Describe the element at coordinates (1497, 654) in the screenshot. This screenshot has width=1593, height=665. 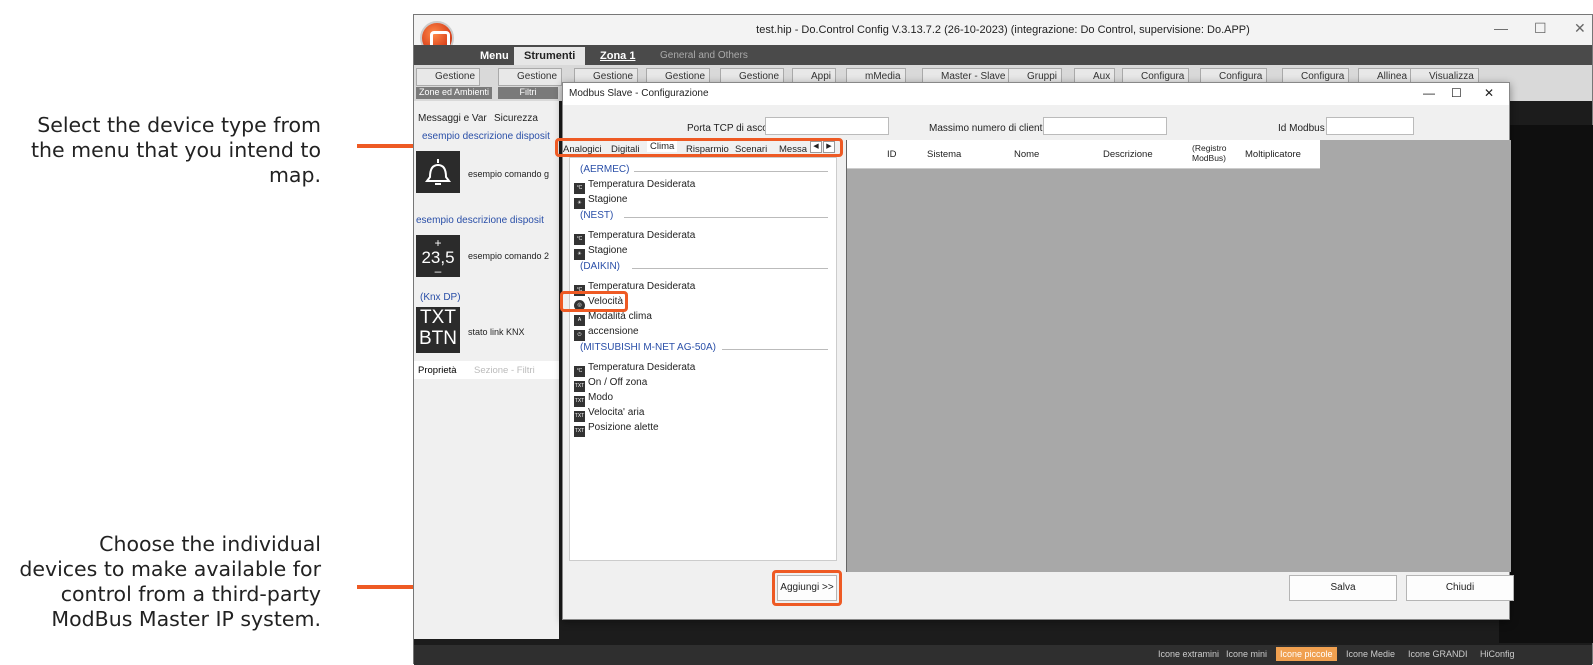
I see `icon-size-option: HiConfig` at that location.